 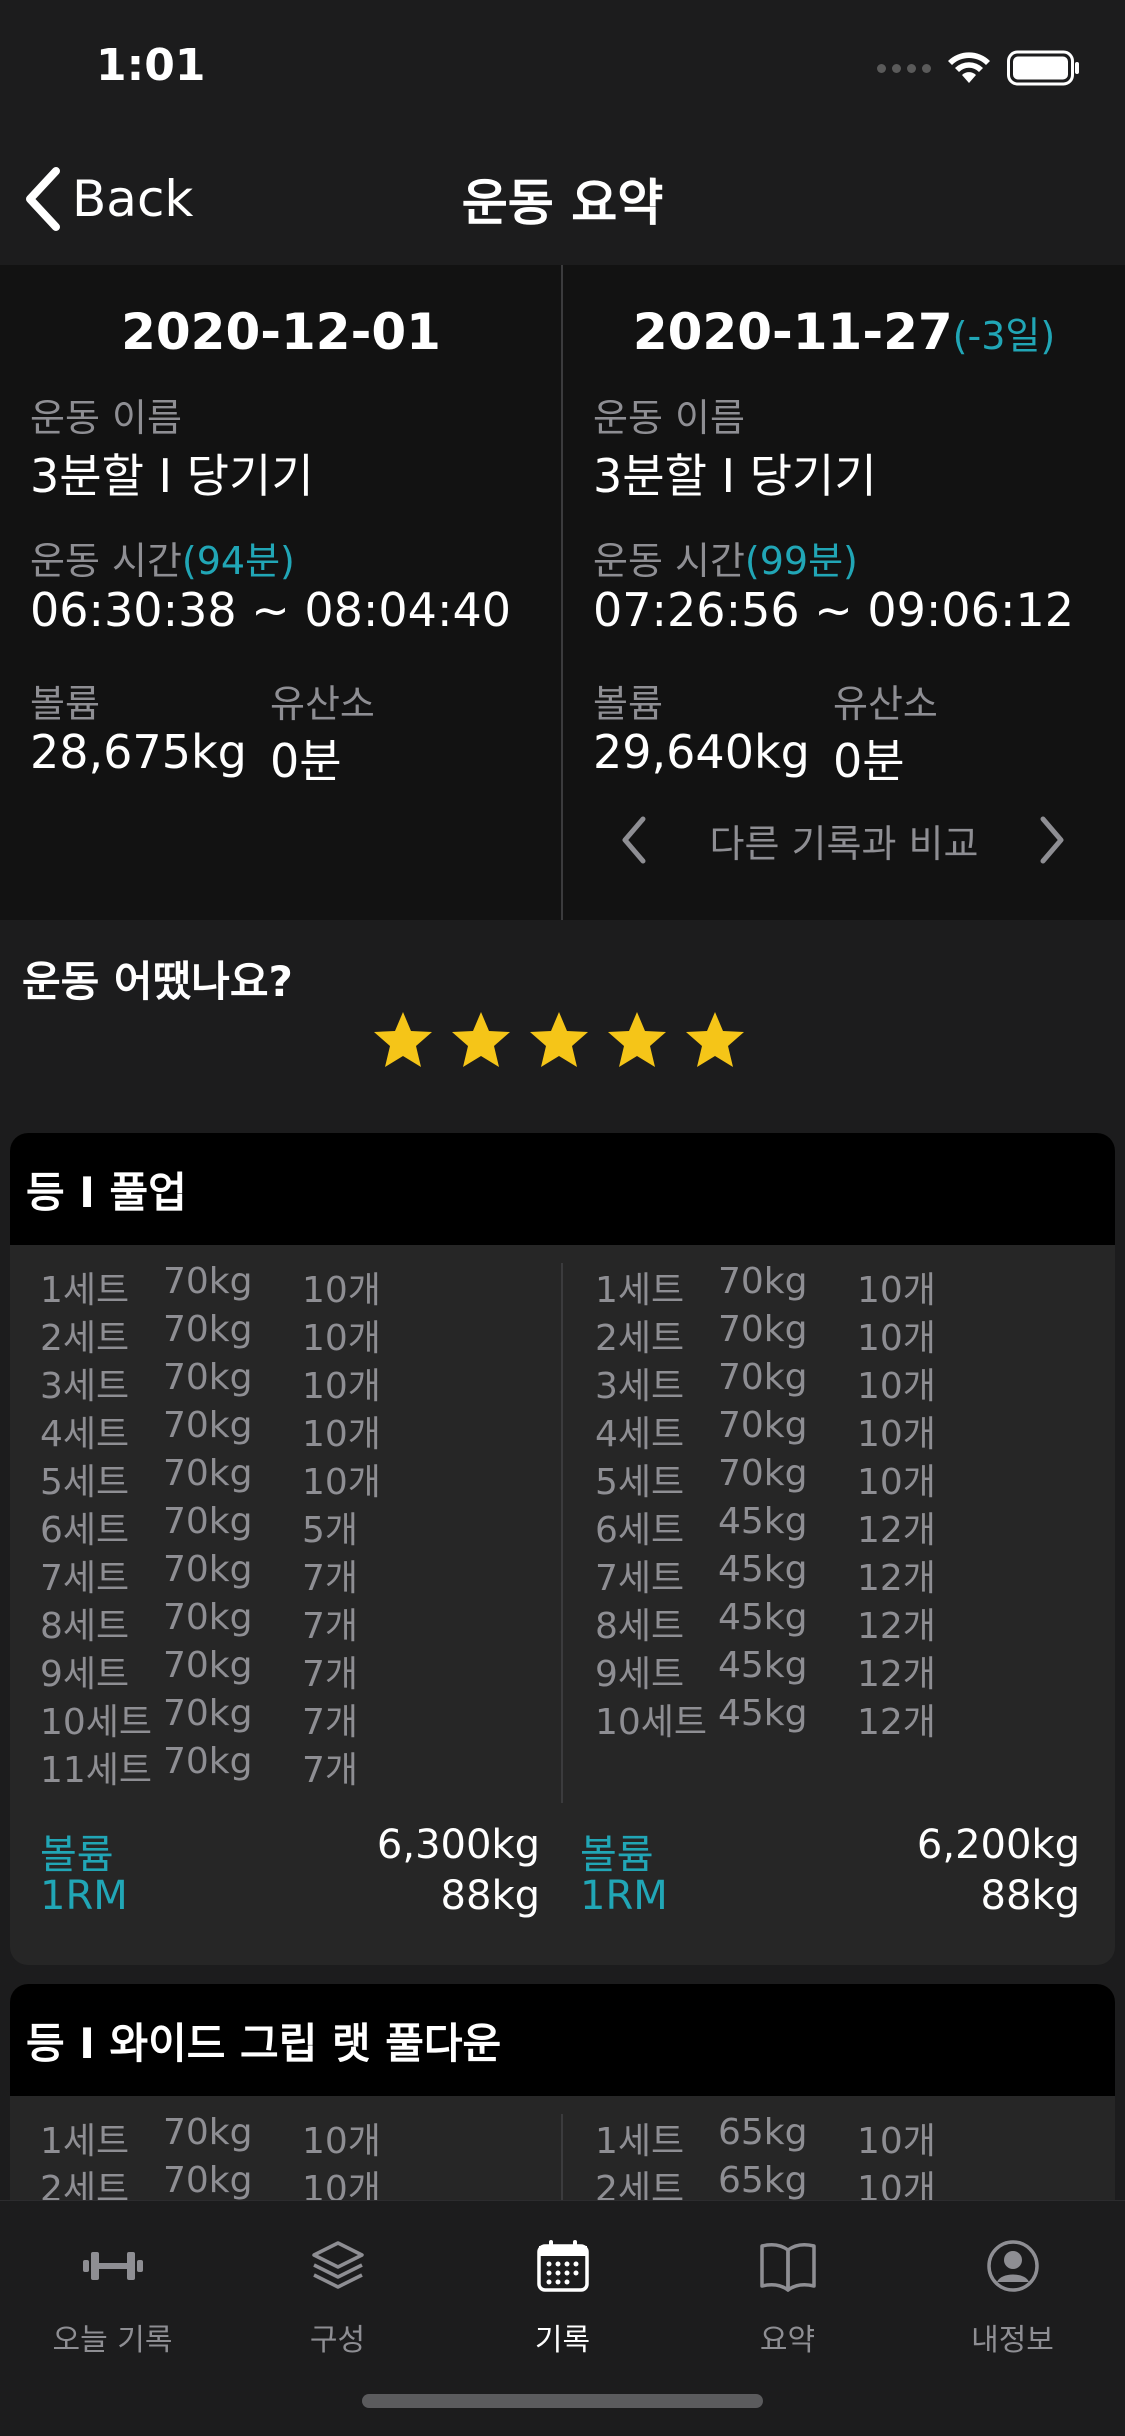 I want to click on tab-label: 기록, so click(x=562, y=2340).